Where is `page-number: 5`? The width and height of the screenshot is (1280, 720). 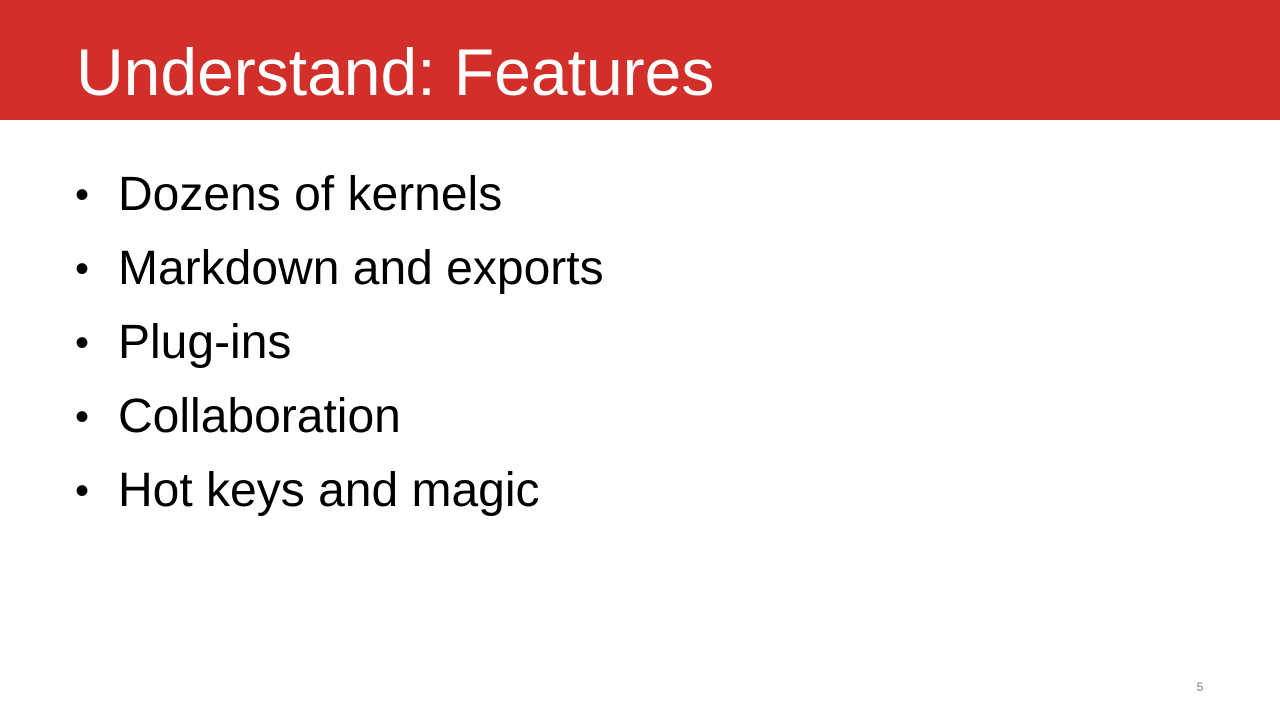
page-number: 5 is located at coordinates (1200, 687).